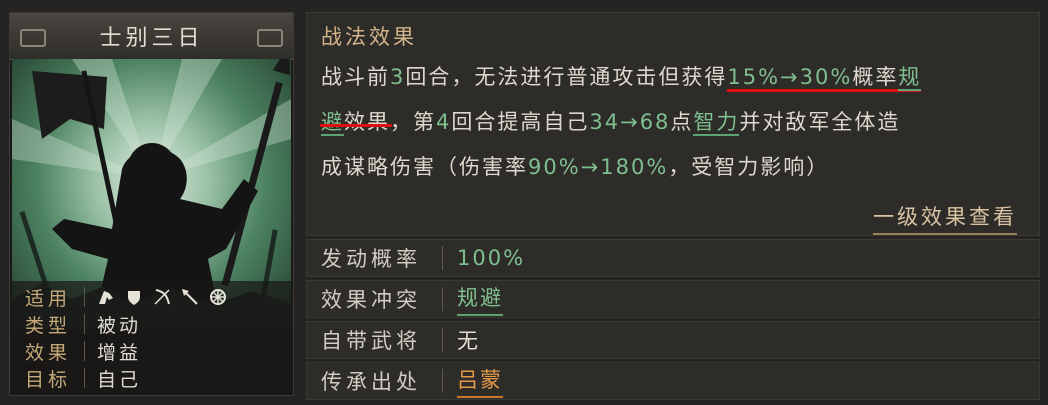 Image resolution: width=1048 pixels, height=405 pixels. Describe the element at coordinates (369, 37) in the screenshot. I see `effect-section-title: 战法效果` at that location.